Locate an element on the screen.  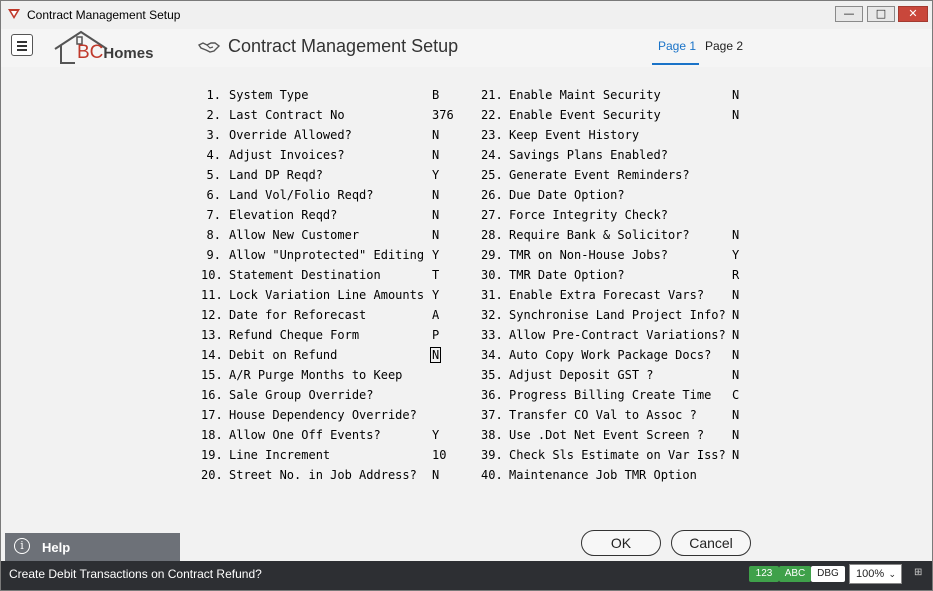
minimize-button: — is located at coordinates (849, 14).